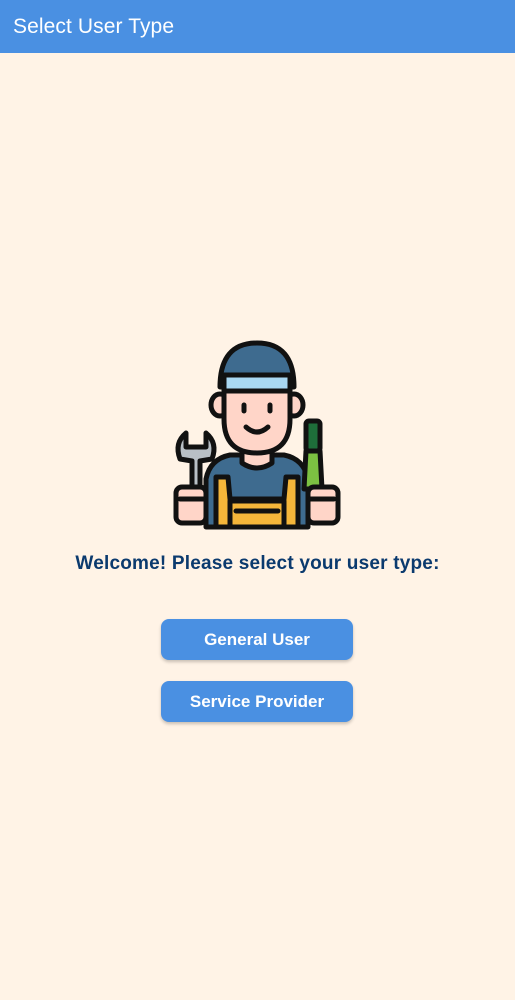  Describe the element at coordinates (94, 26) in the screenshot. I see `page-title: Select User Type` at that location.